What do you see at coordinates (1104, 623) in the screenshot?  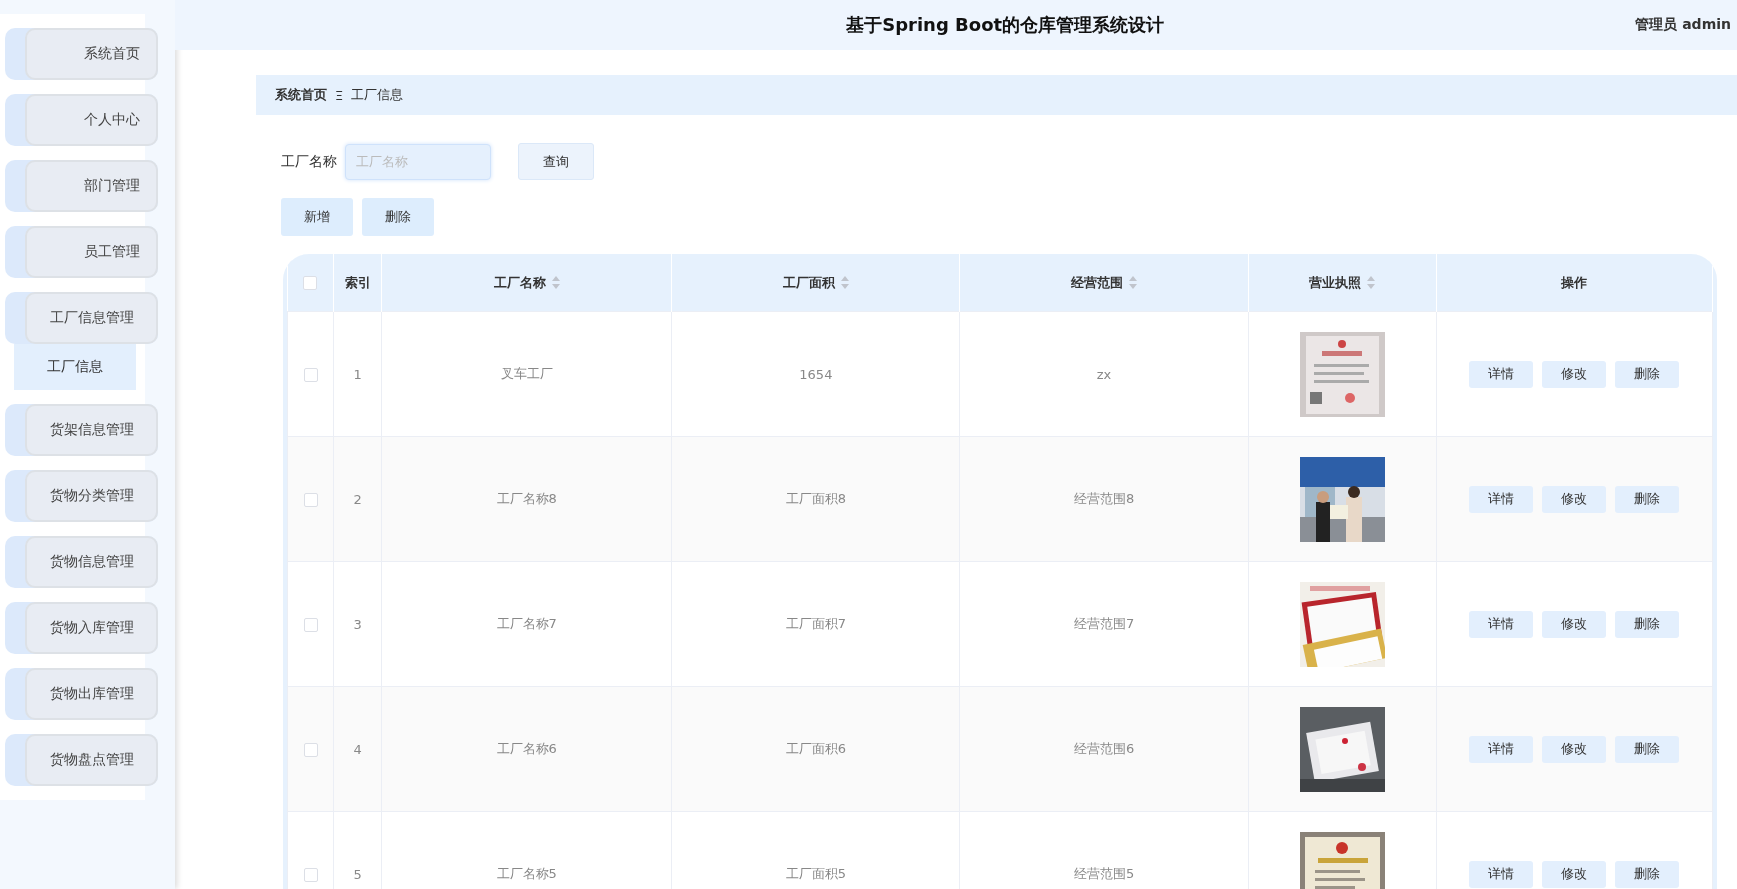 I see `table-cell: 经营范围7` at bounding box center [1104, 623].